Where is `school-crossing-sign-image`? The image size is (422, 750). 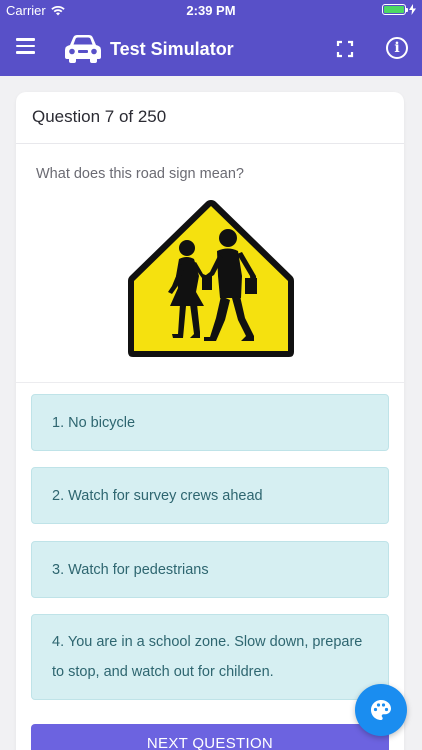 school-crossing-sign-image is located at coordinates (211, 278).